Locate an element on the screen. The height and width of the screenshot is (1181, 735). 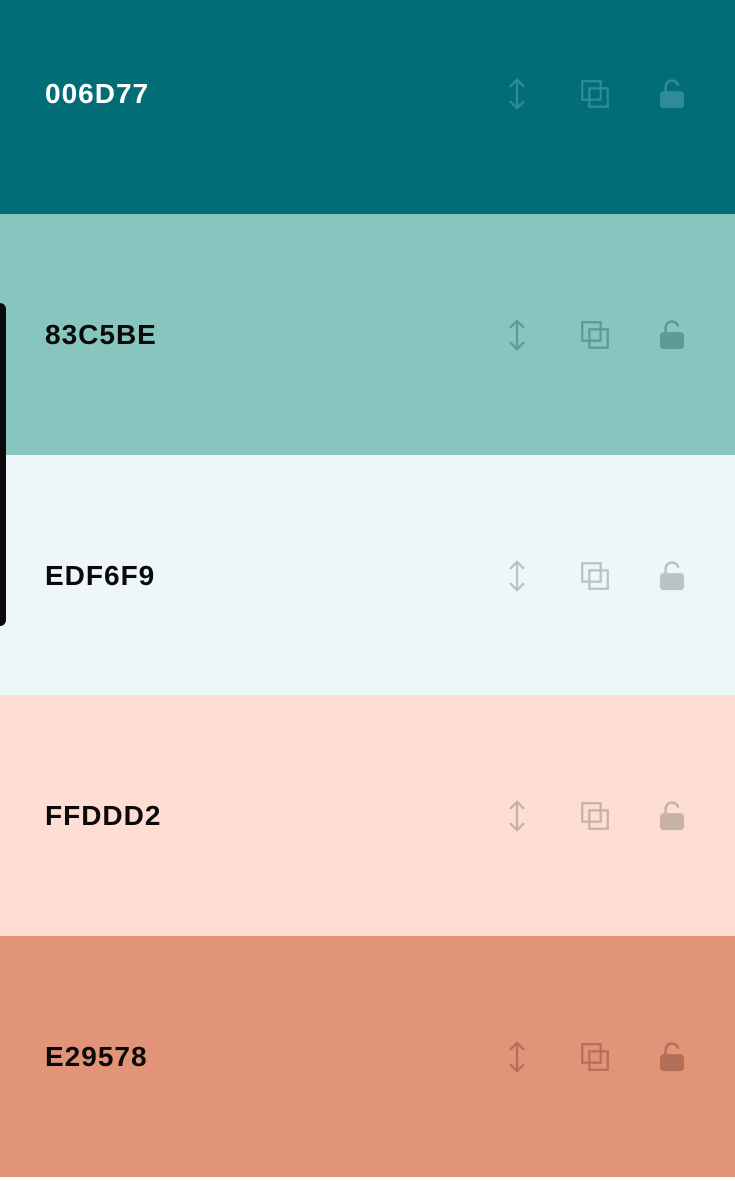
hex-code: 006D77 is located at coordinates (97, 93).